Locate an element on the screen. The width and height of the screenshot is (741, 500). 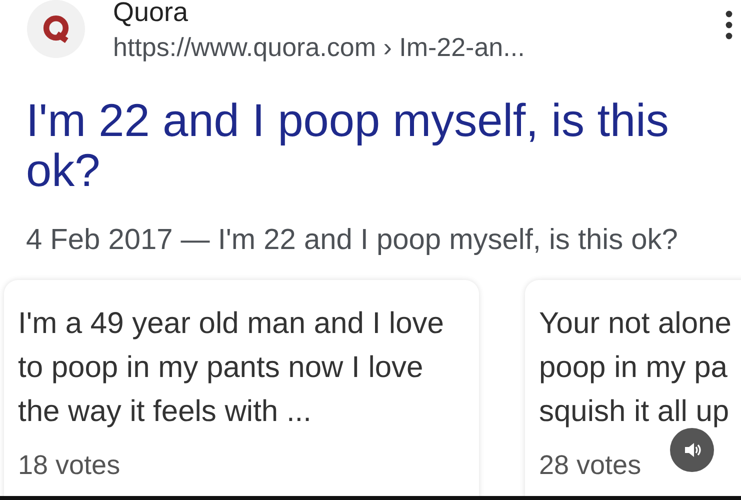
vote-count: 18 votes is located at coordinates (70, 465).